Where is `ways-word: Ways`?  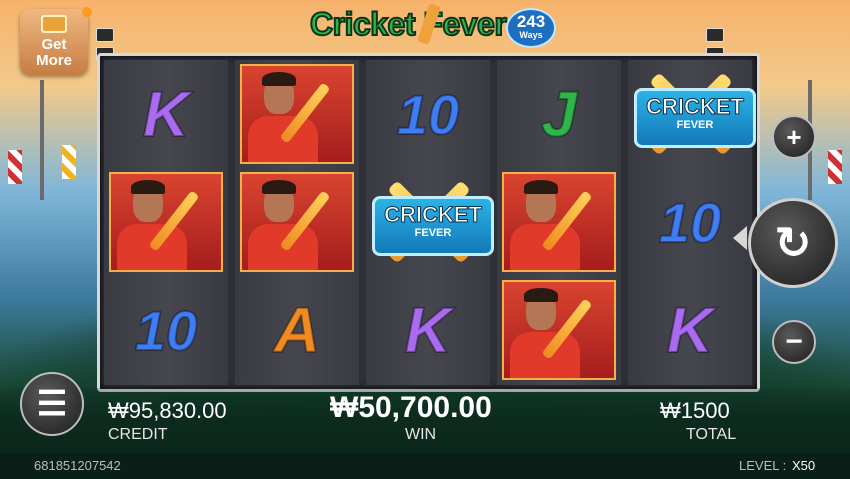 ways-word: Ways is located at coordinates (531, 35).